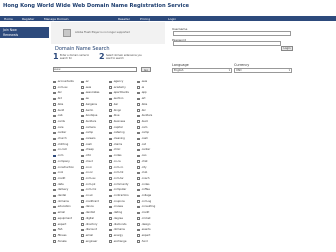 The width and height of the screenshot is (336, 252). I want to click on tld-checkbox-item: .cruises, so click(123, 207).